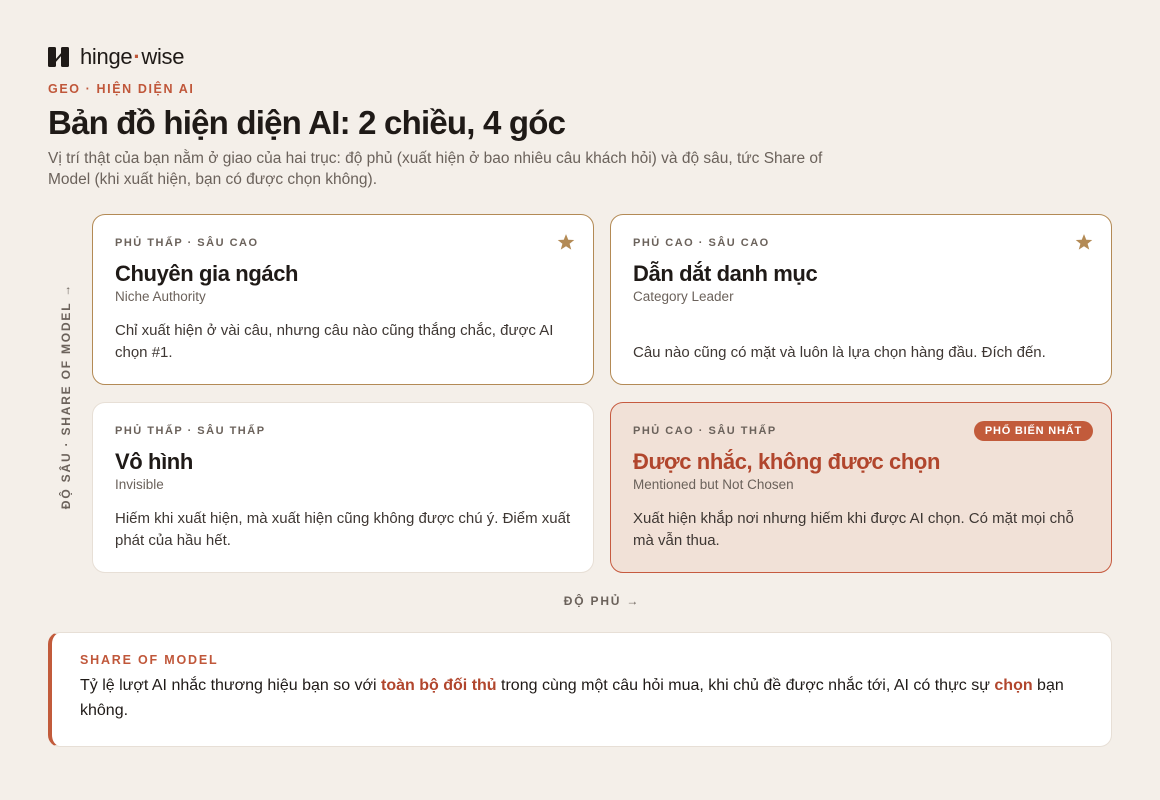 This screenshot has height=800, width=1160. What do you see at coordinates (66, 396) in the screenshot?
I see `y-axis-label: ĐỘ SÂU · SHARE OF MODEL →` at bounding box center [66, 396].